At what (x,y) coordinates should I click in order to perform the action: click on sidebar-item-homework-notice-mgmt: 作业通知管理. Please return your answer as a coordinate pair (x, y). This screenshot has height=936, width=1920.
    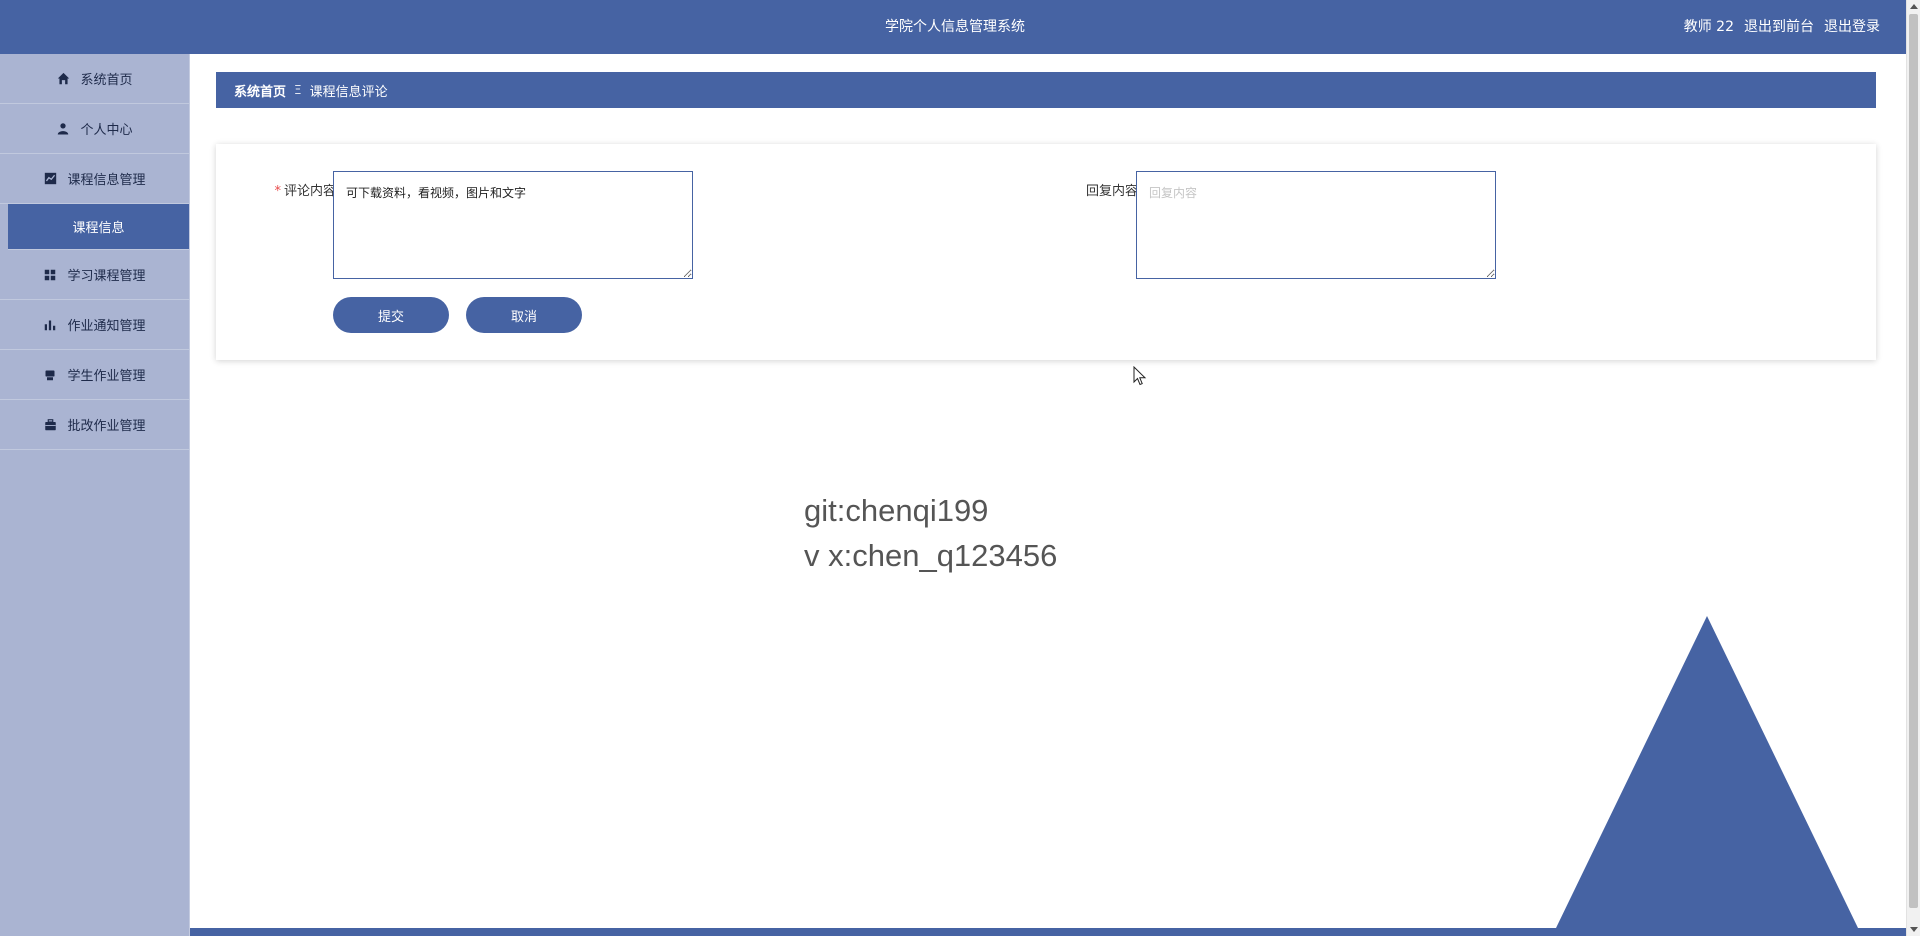
    Looking at the image, I should click on (94, 325).